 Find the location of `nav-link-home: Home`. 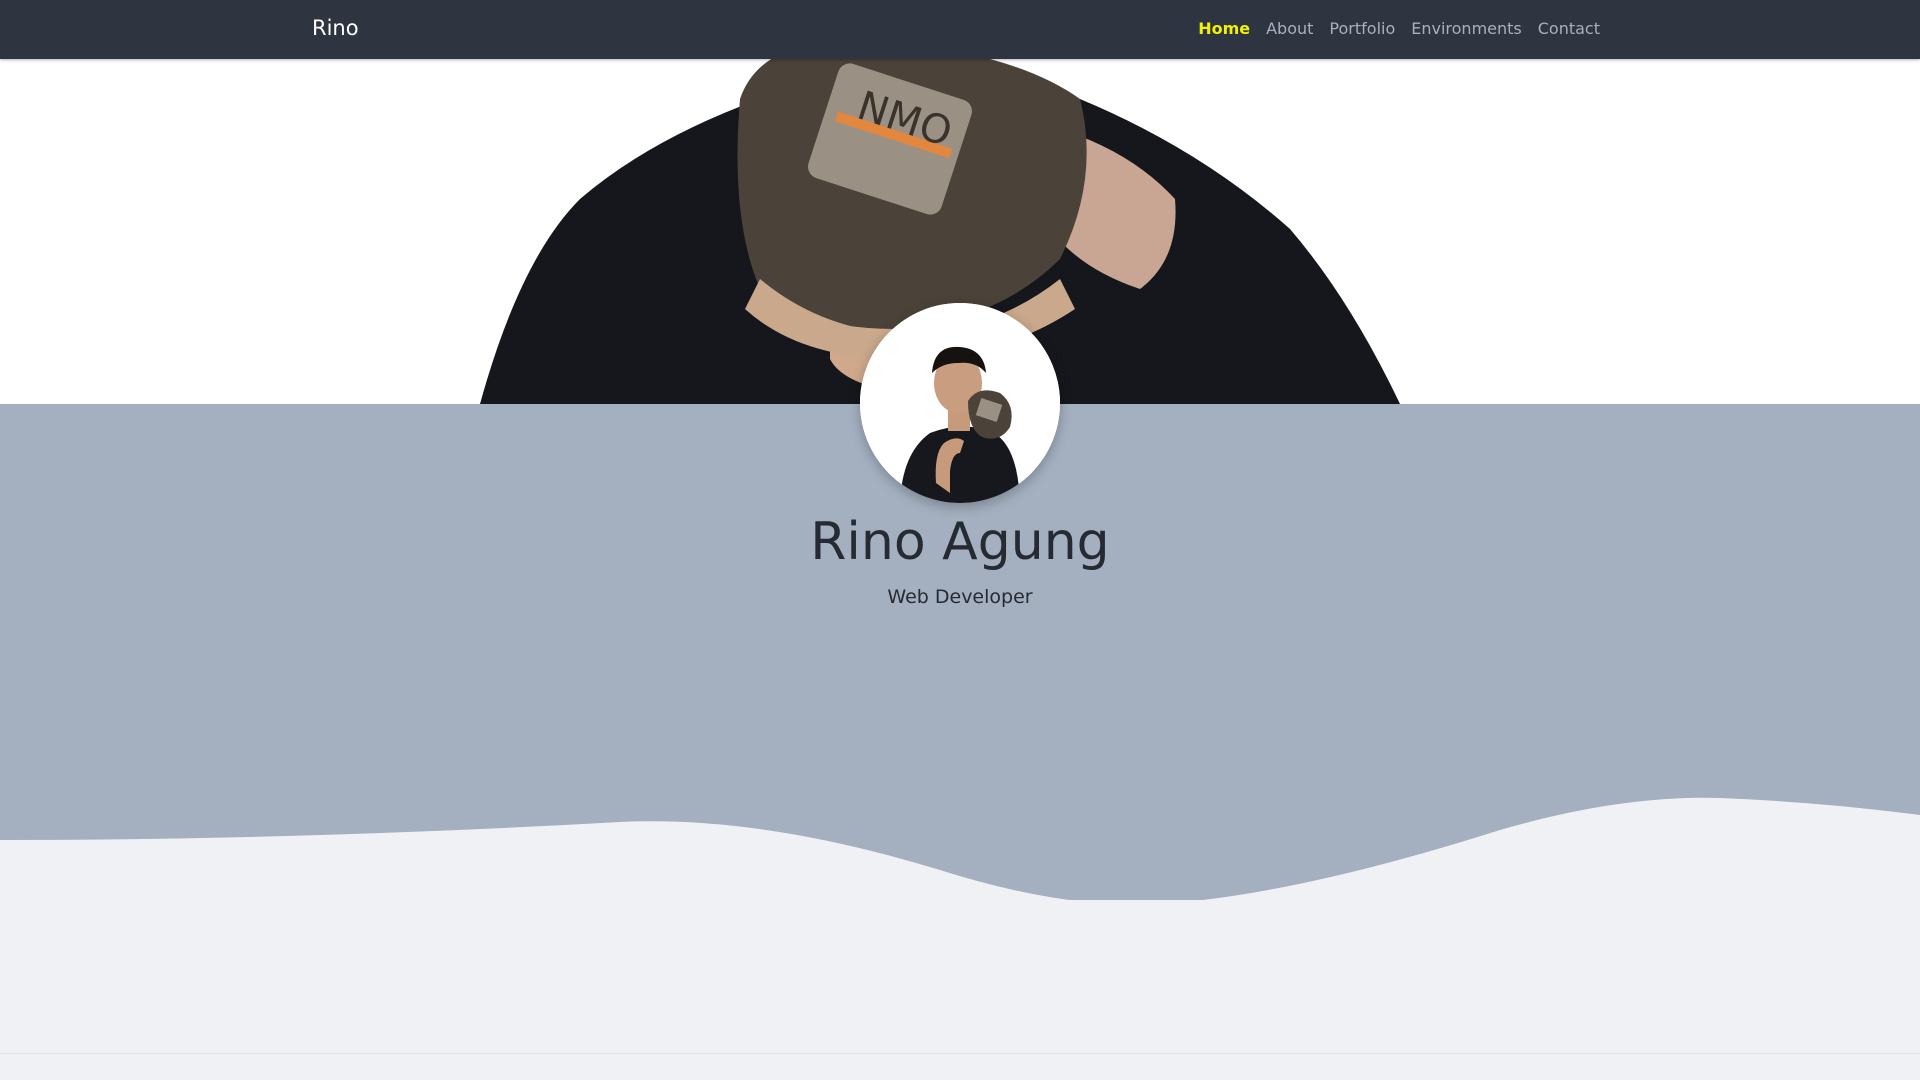

nav-link-home: Home is located at coordinates (1224, 28).